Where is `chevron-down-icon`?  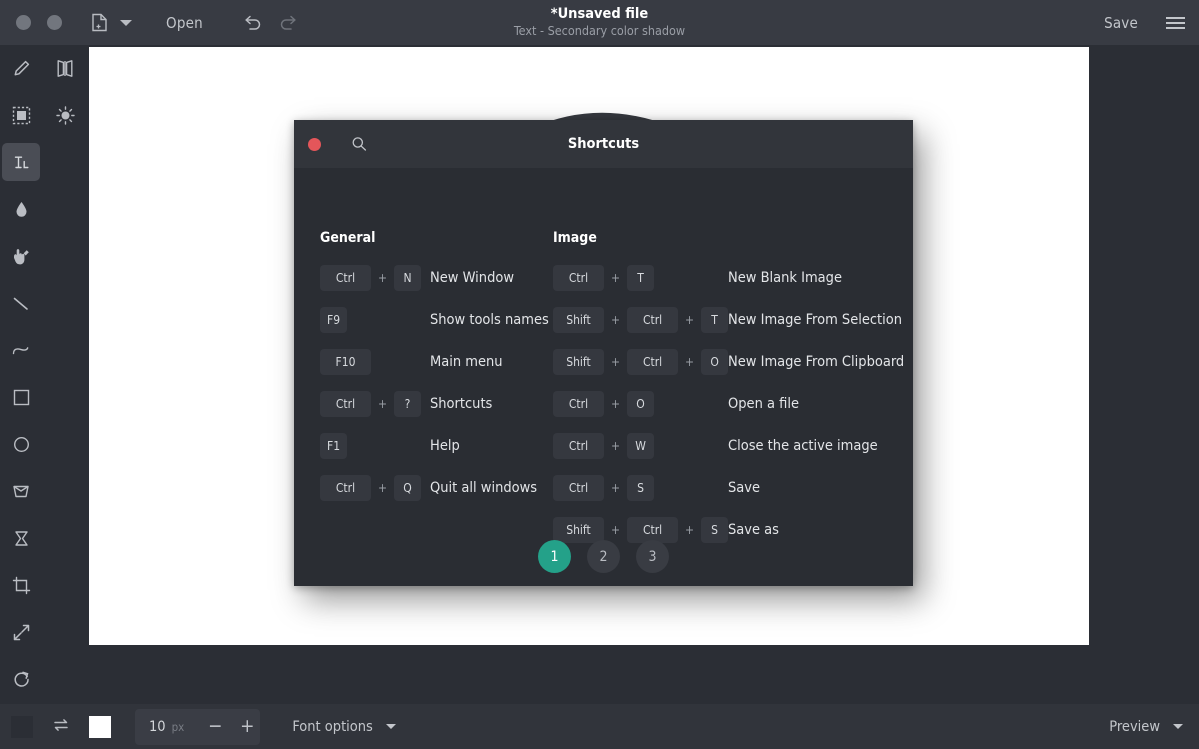
chevron-down-icon is located at coordinates (126, 22).